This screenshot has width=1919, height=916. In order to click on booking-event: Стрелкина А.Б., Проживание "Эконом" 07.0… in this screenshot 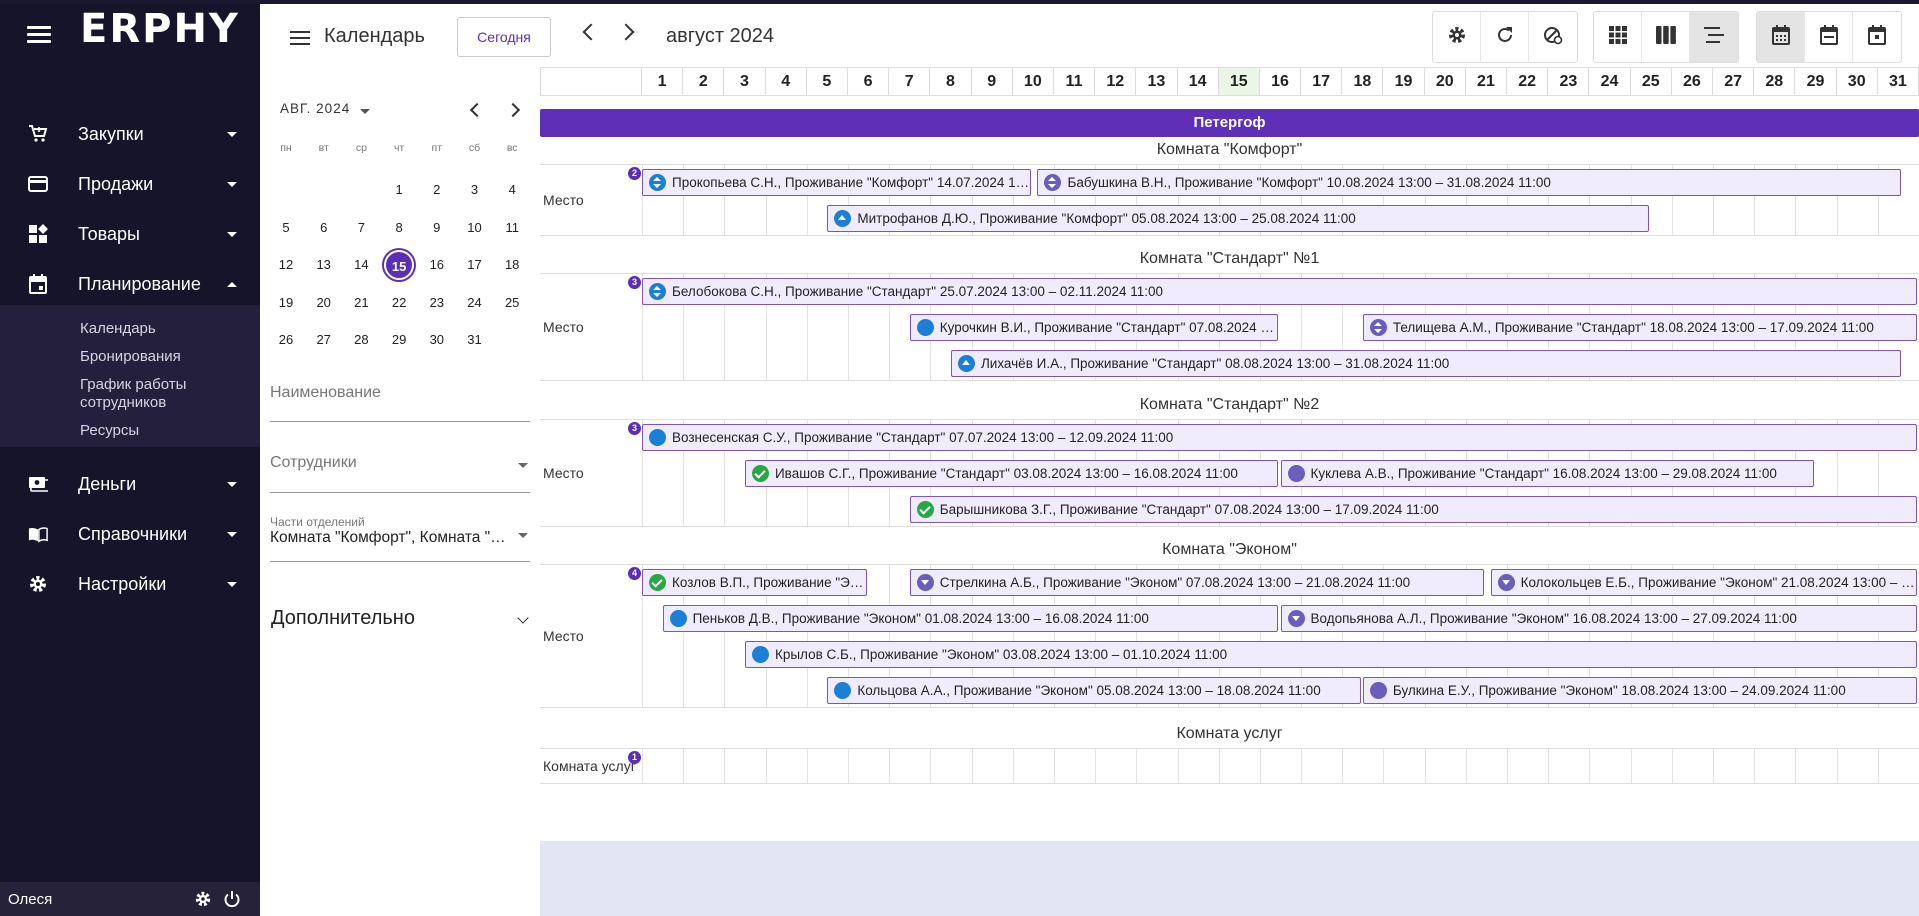, I will do `click(1197, 582)`.